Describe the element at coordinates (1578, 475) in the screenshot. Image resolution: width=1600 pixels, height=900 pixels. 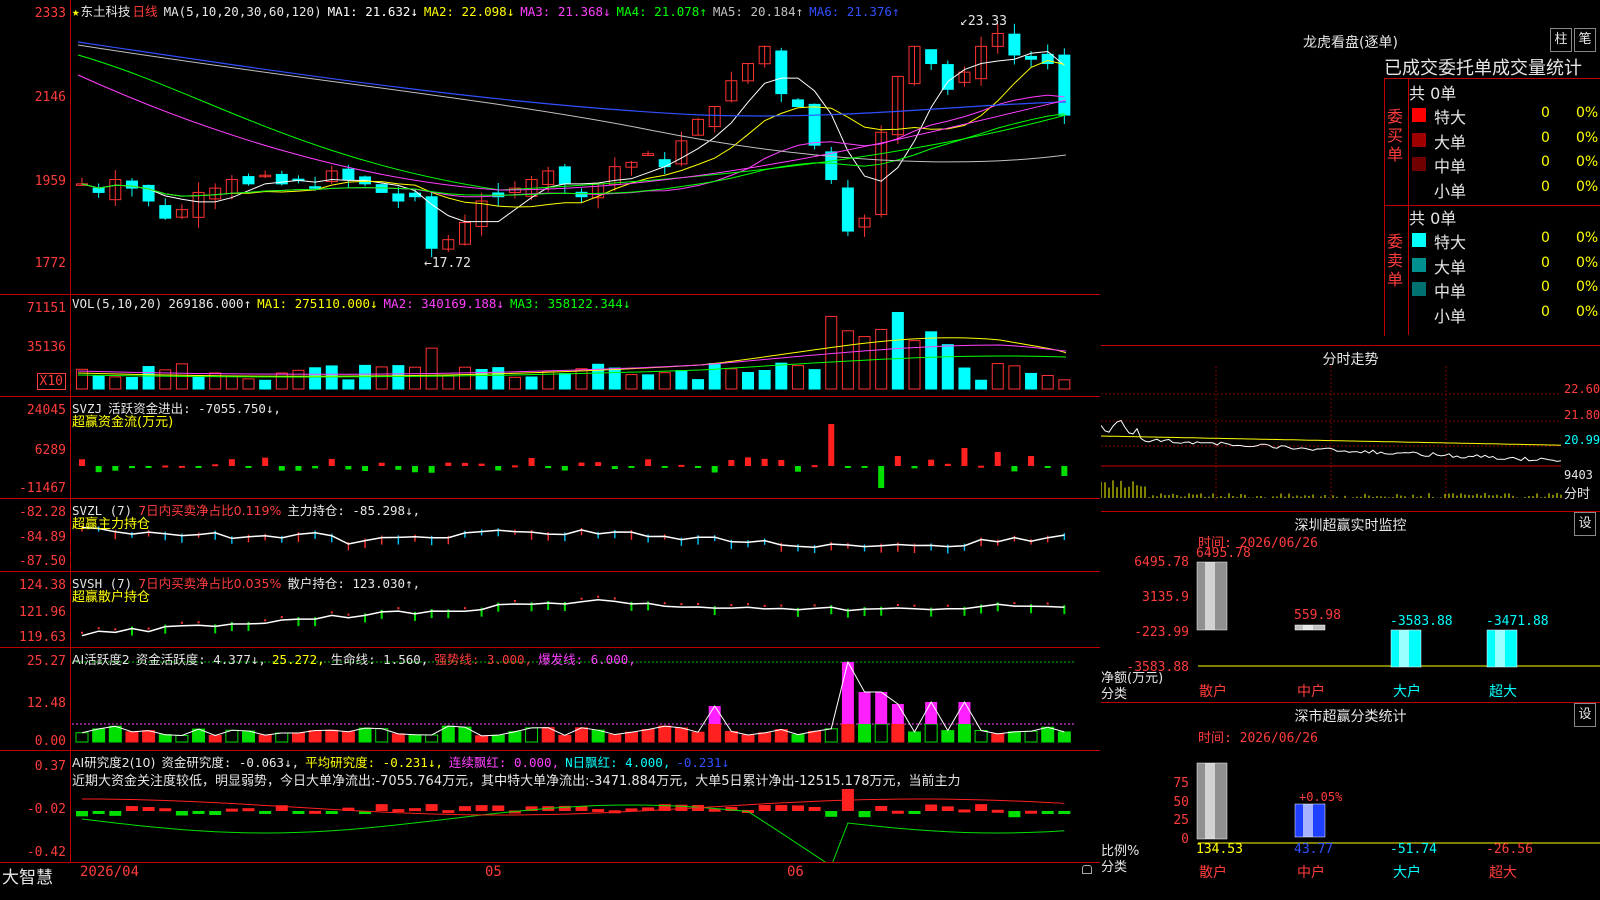
I see `y-tick: 9403` at that location.